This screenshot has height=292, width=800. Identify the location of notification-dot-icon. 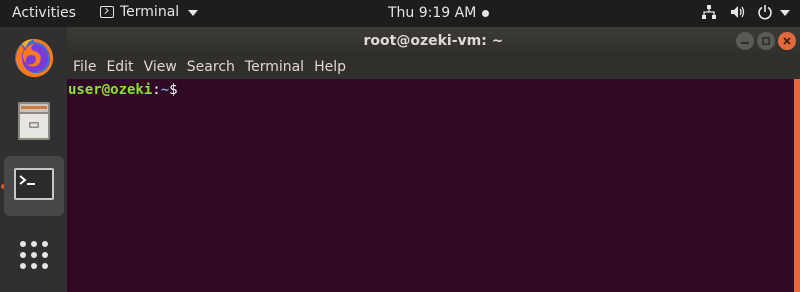
(486, 13).